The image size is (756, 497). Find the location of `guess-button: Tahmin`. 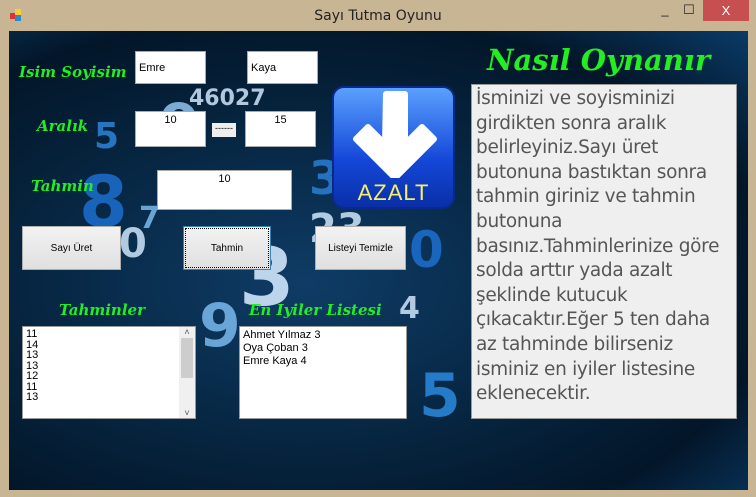

guess-button: Tahmin is located at coordinates (227, 248).